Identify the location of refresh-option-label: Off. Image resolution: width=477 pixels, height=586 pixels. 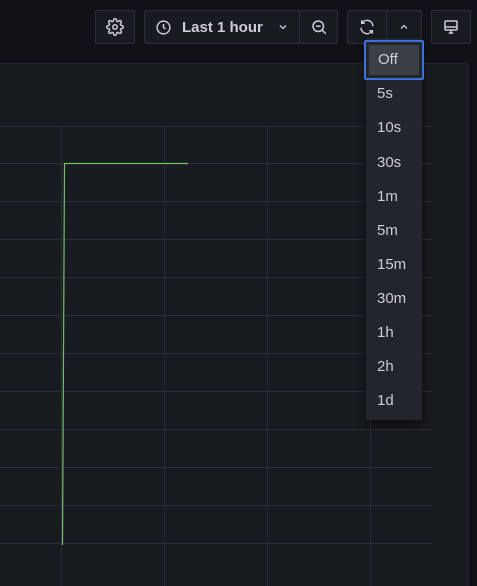
(394, 60).